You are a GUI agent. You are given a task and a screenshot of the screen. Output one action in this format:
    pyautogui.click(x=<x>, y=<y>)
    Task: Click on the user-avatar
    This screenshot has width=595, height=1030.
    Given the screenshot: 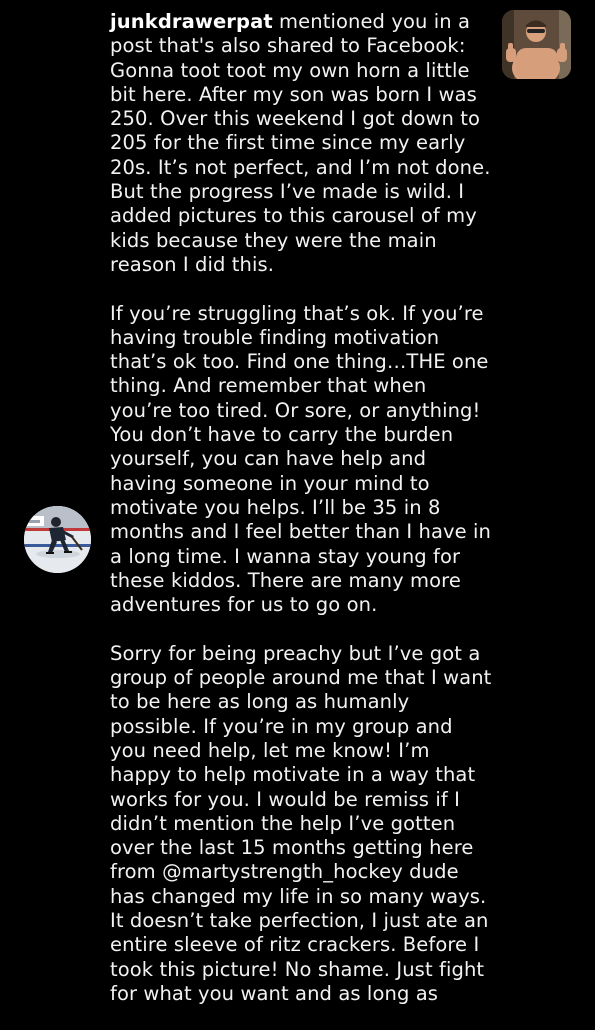 What is the action you would take?
    pyautogui.click(x=57, y=539)
    